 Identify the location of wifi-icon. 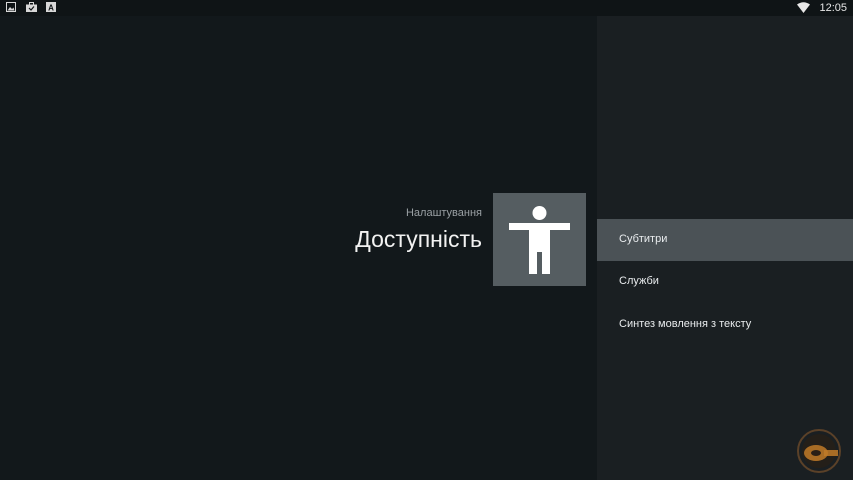
(803, 8).